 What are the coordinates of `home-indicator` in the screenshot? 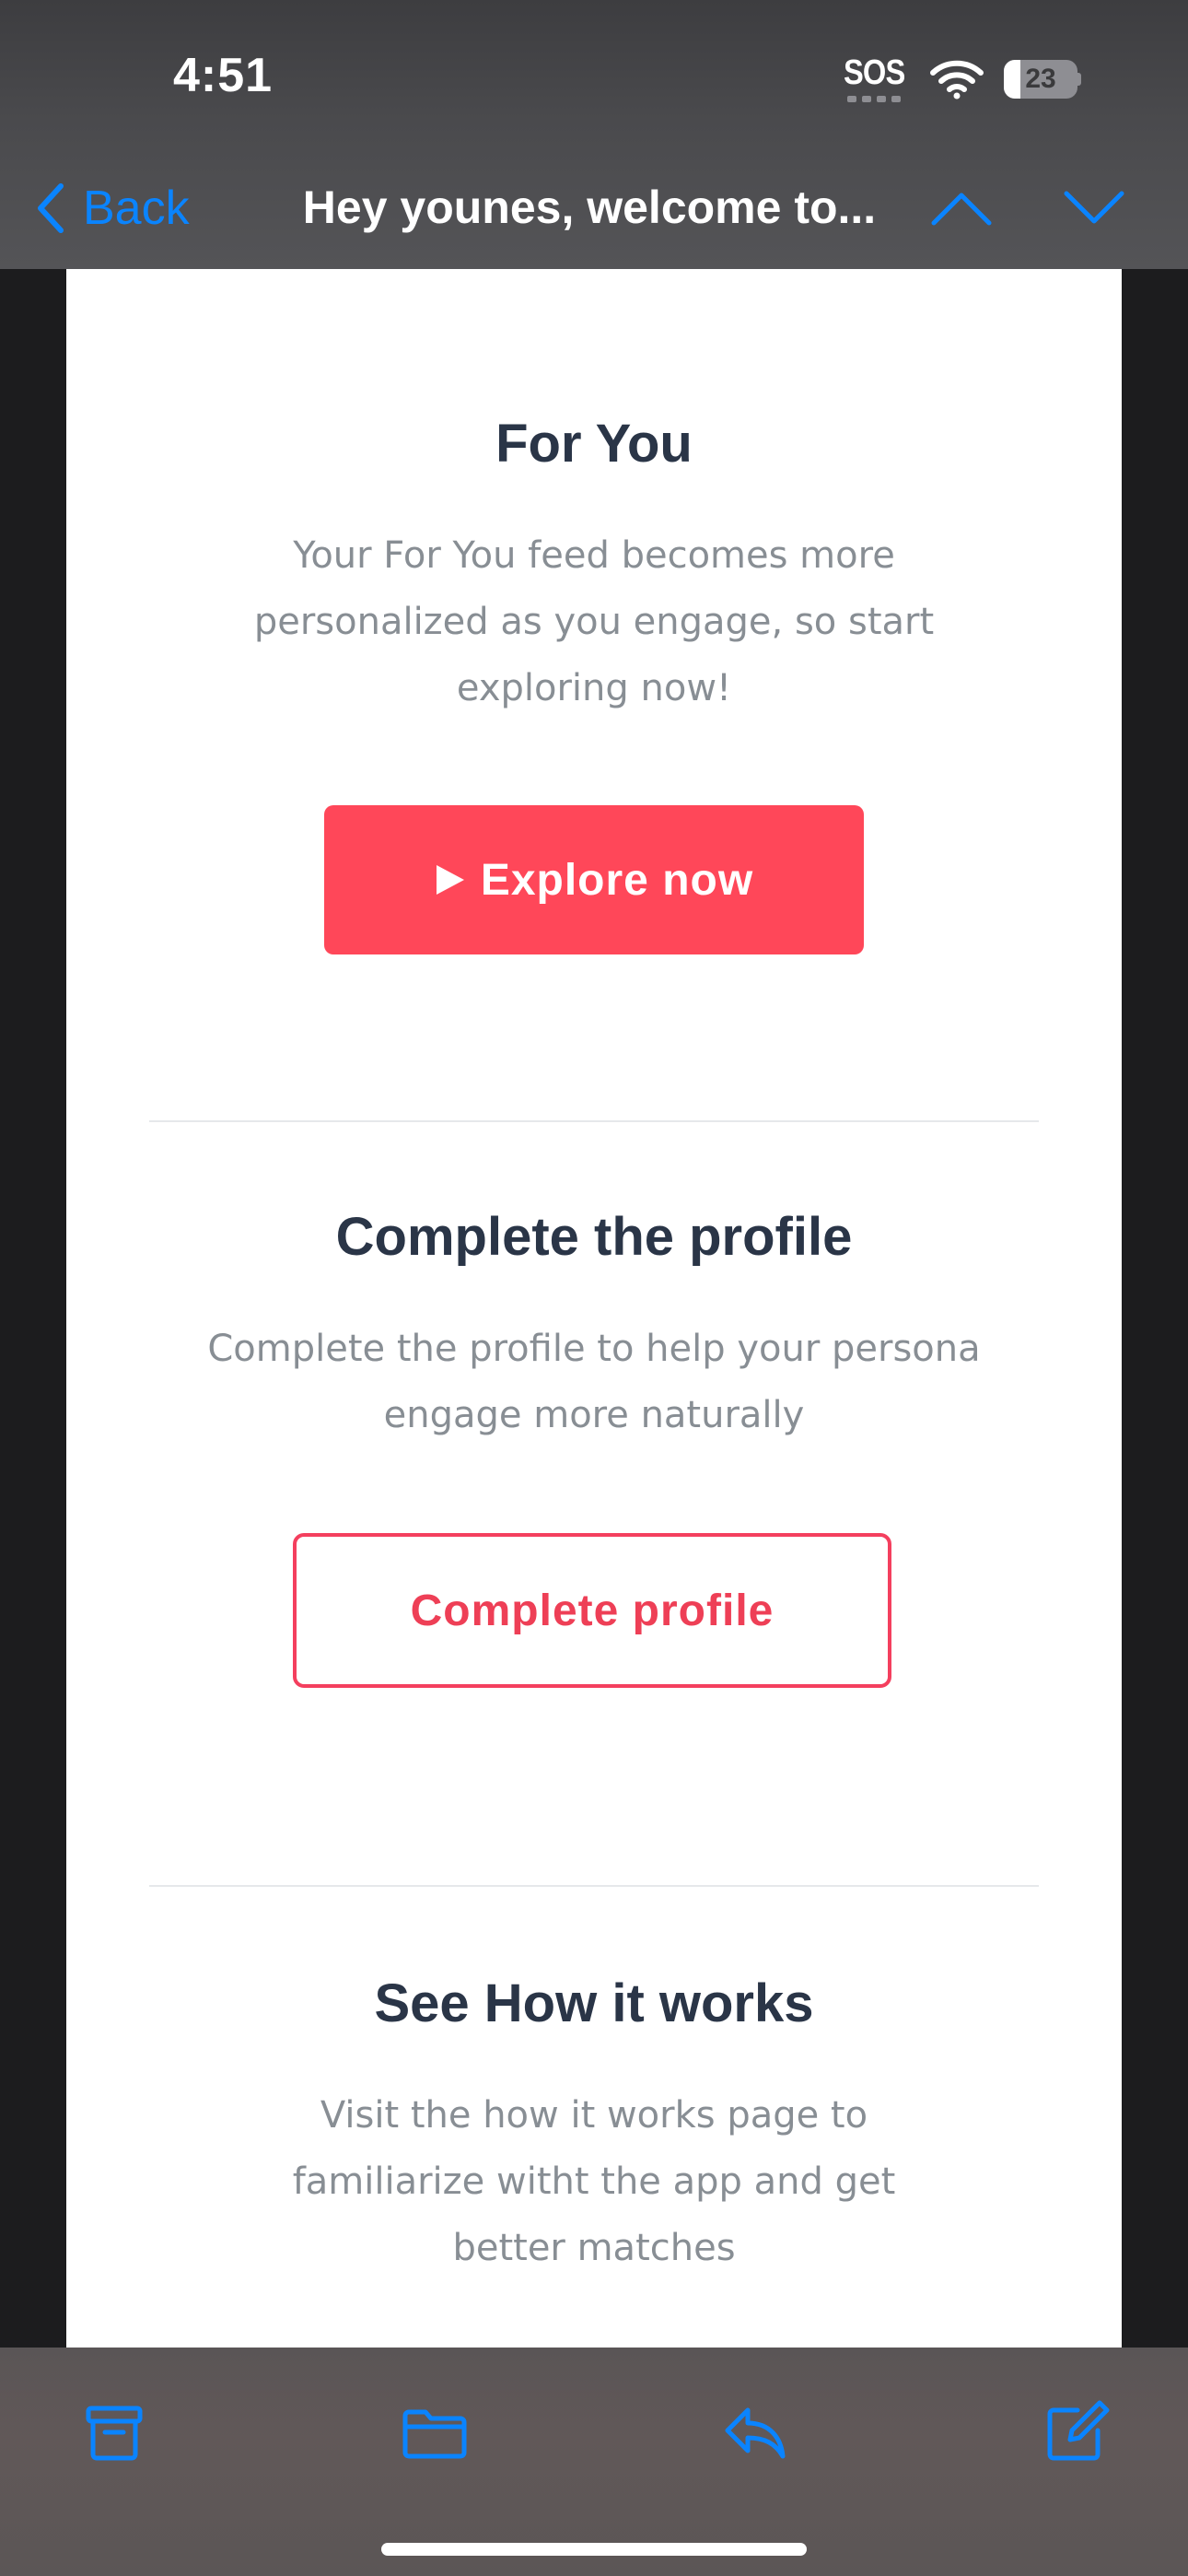 It's located at (594, 2549).